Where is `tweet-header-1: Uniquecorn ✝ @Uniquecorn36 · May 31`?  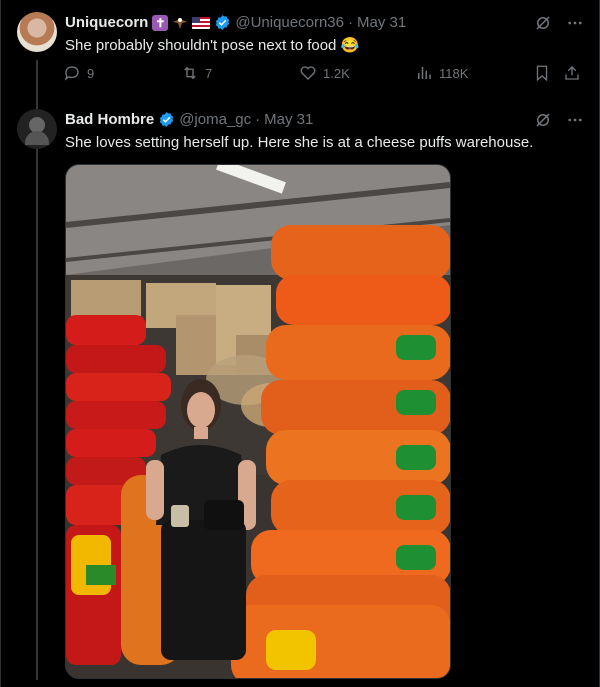
tweet-header-1: Uniquecorn ✝ @Uniquecorn36 · May 31 is located at coordinates (235, 22).